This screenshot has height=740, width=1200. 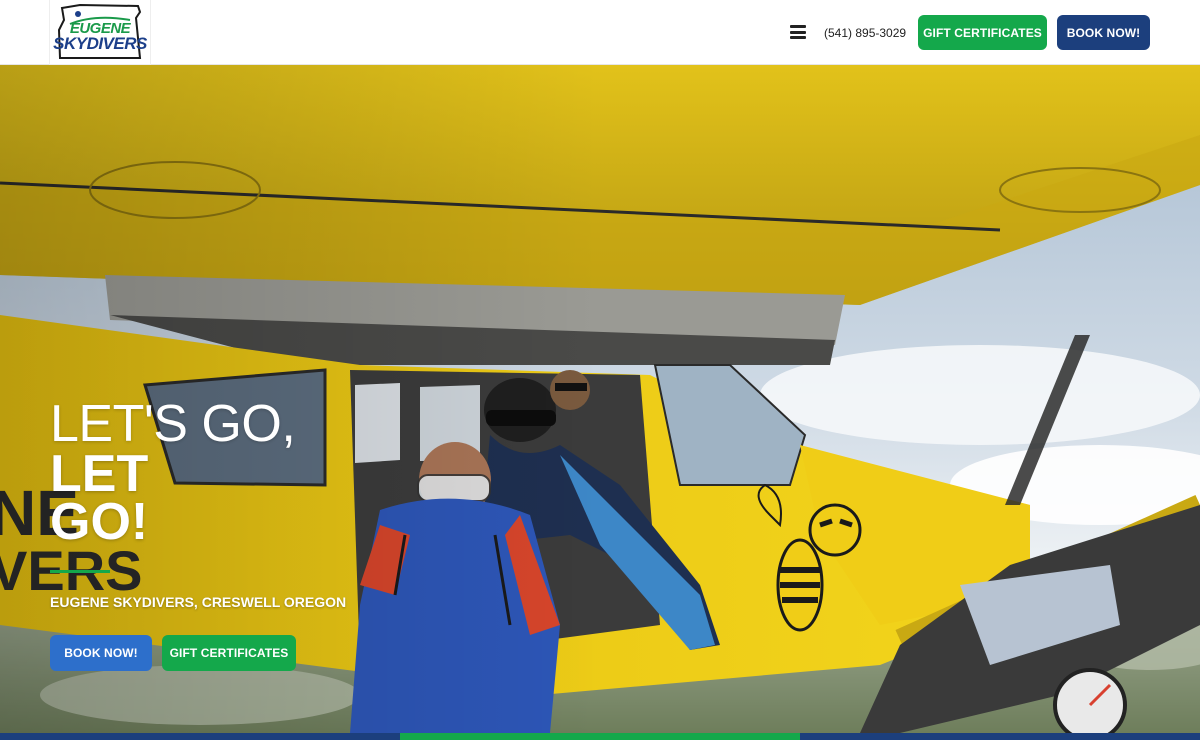 What do you see at coordinates (865, 33) in the screenshot?
I see `phone-number-link: (541) 895-3029` at bounding box center [865, 33].